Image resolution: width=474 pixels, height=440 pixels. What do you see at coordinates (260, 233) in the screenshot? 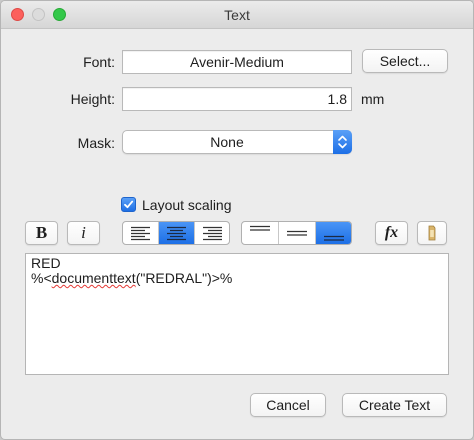
I see `valign-top-button` at bounding box center [260, 233].